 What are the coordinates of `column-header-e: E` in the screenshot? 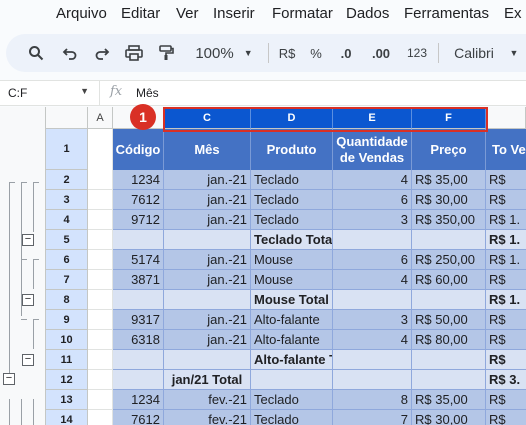 It's located at (372, 118).